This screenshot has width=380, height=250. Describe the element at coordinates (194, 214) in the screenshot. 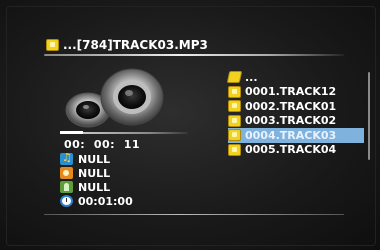

I see `footer-divider` at that location.